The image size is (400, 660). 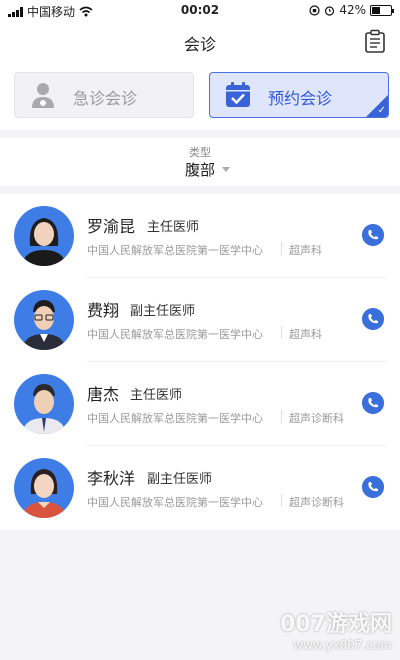 I want to click on appointment-consultation-button: 预约会诊 ✓, so click(x=299, y=95).